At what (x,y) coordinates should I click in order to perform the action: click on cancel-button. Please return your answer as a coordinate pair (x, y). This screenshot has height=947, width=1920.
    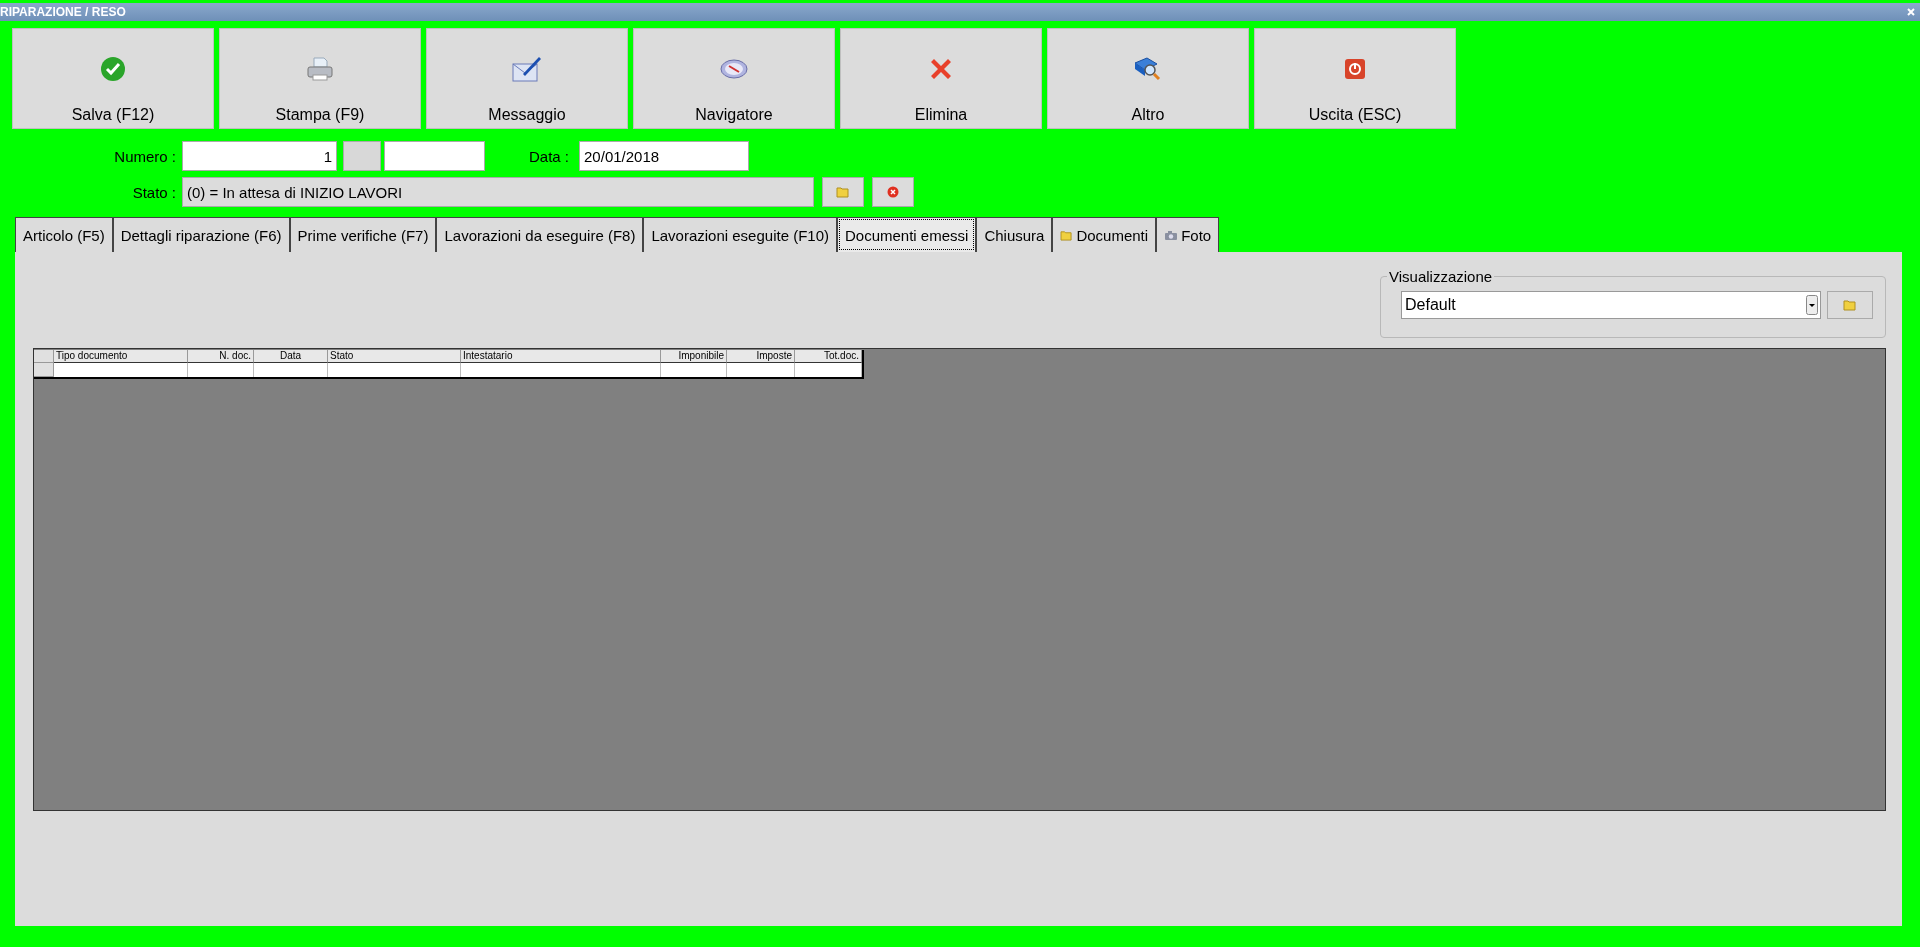
    Looking at the image, I should click on (893, 192).